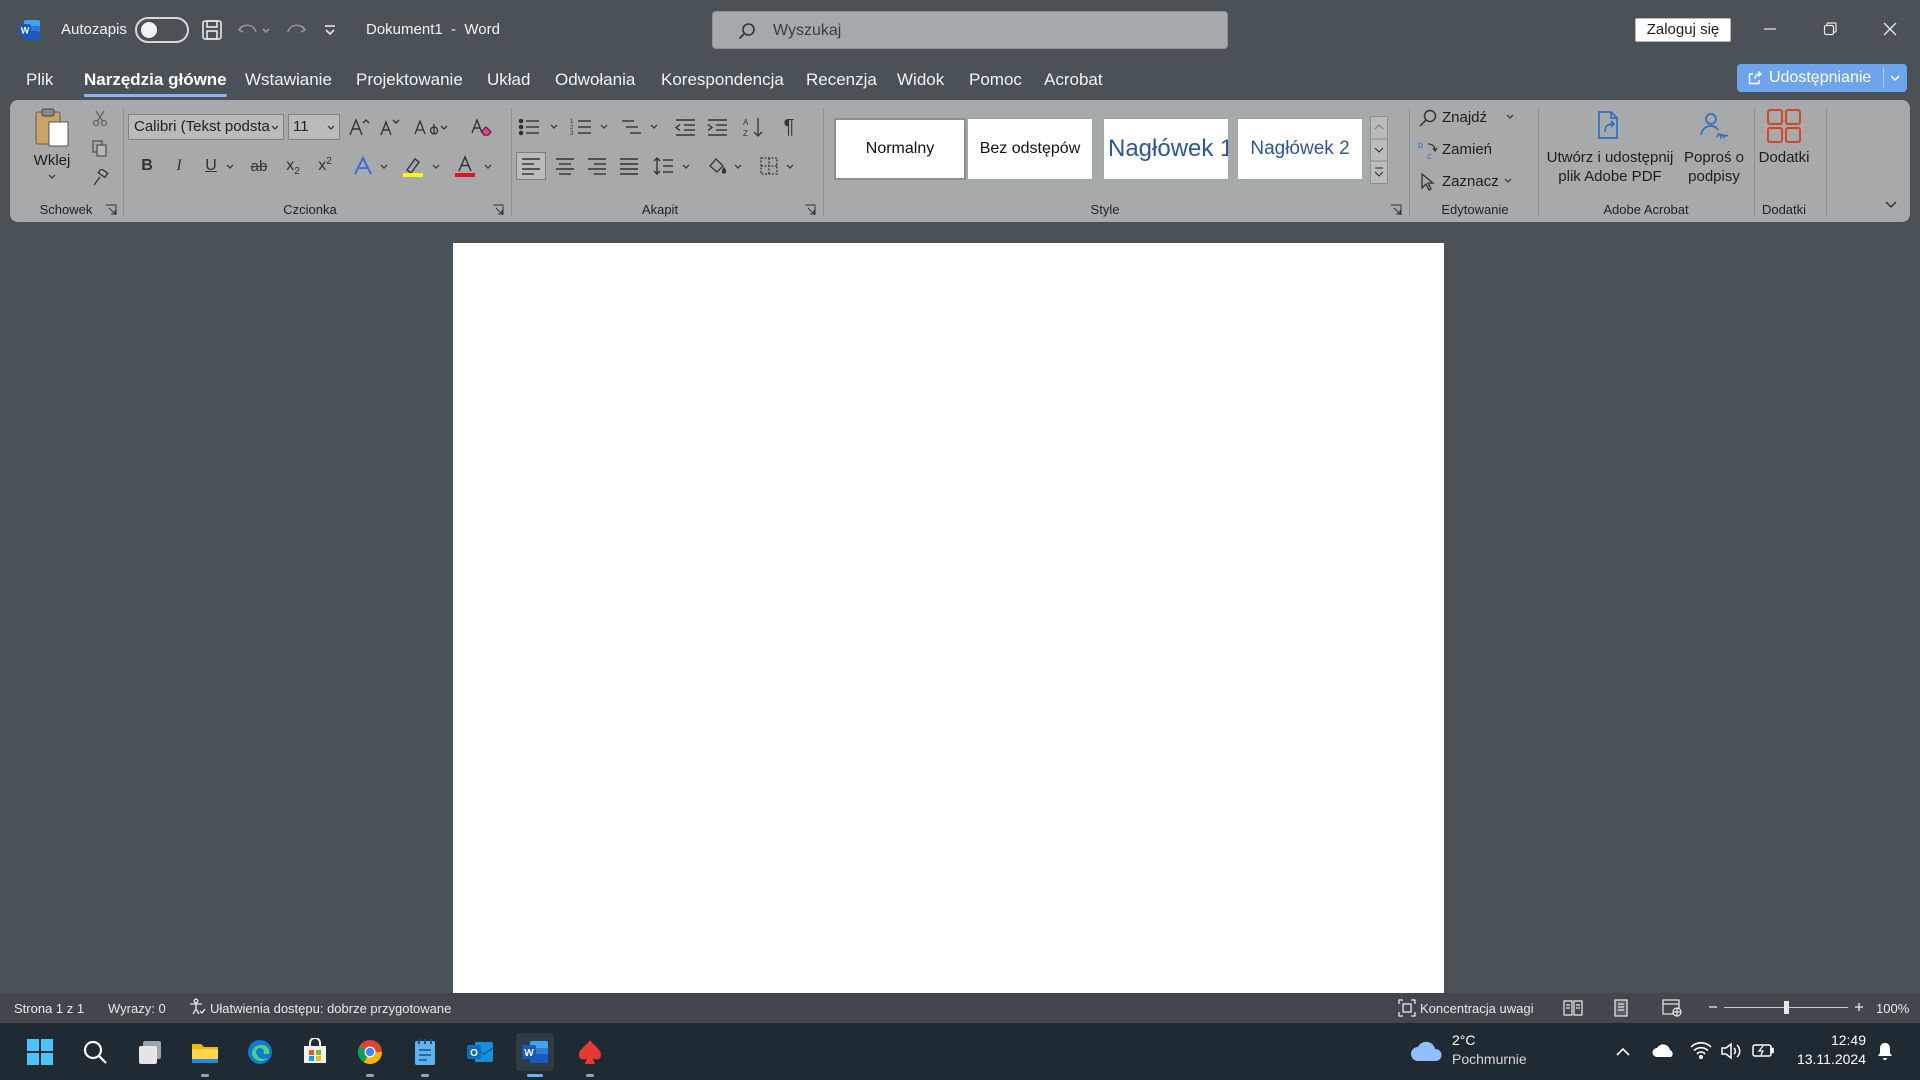  Describe the element at coordinates (150, 1052) in the screenshot. I see `task-view-icon` at that location.